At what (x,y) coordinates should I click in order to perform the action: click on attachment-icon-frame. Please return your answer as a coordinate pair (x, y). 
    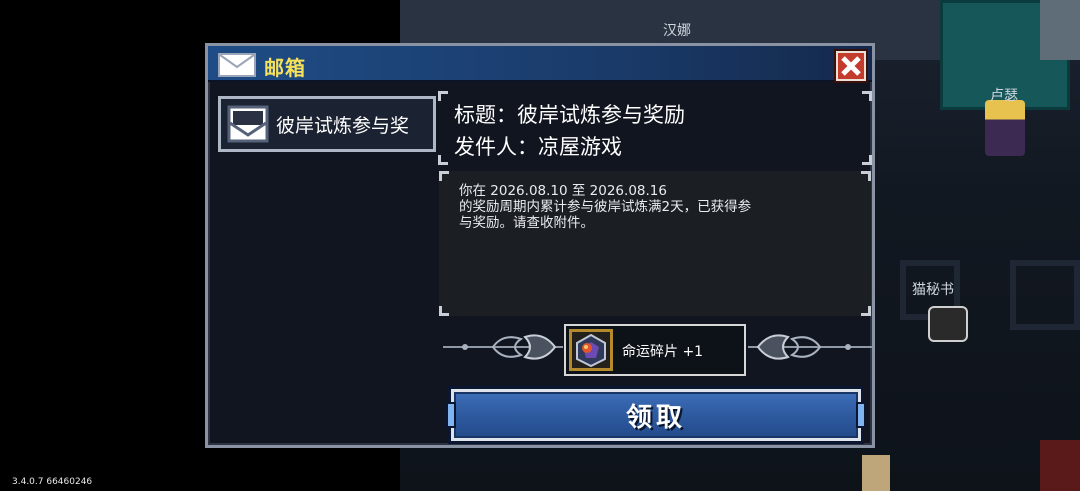
    Looking at the image, I should click on (591, 350).